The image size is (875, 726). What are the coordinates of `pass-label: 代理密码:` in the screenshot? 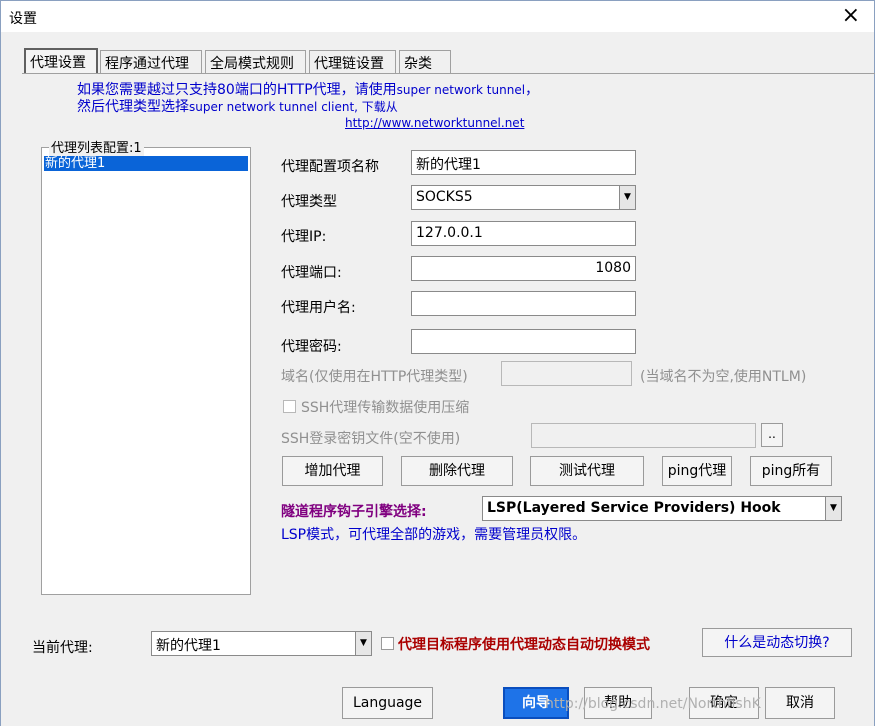 It's located at (311, 347).